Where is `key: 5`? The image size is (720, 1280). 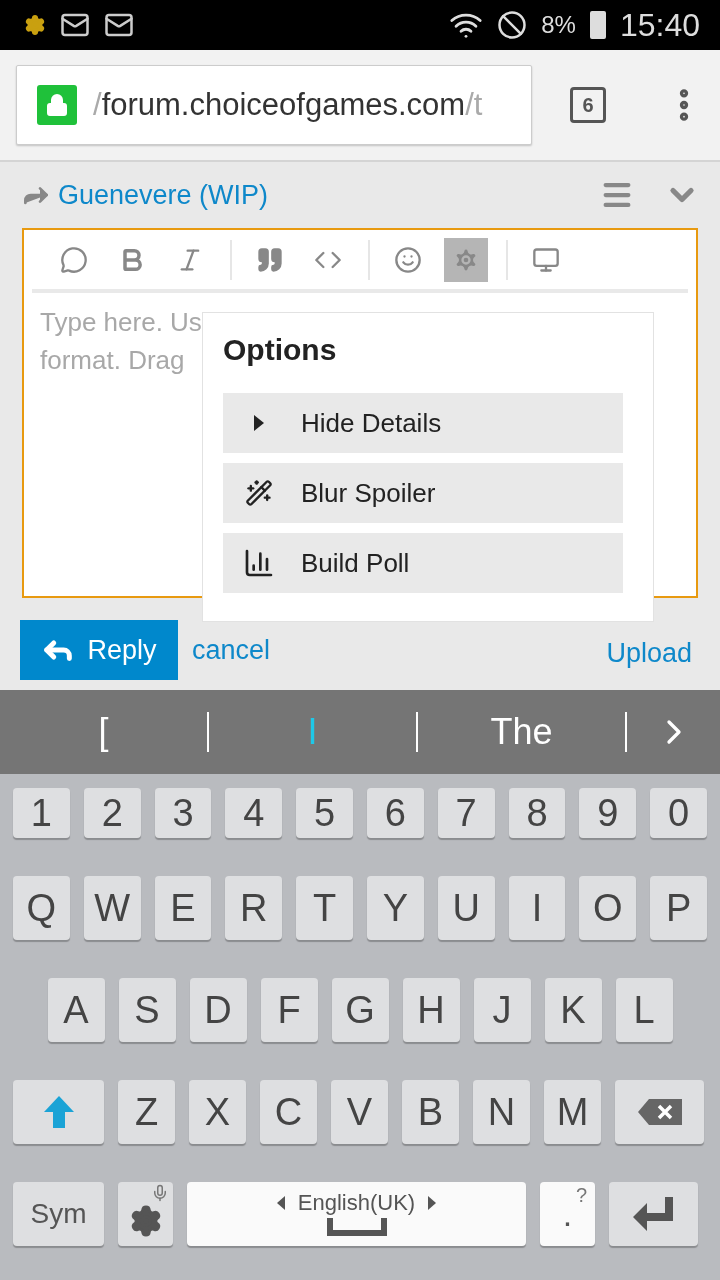
key: 5 is located at coordinates (324, 813).